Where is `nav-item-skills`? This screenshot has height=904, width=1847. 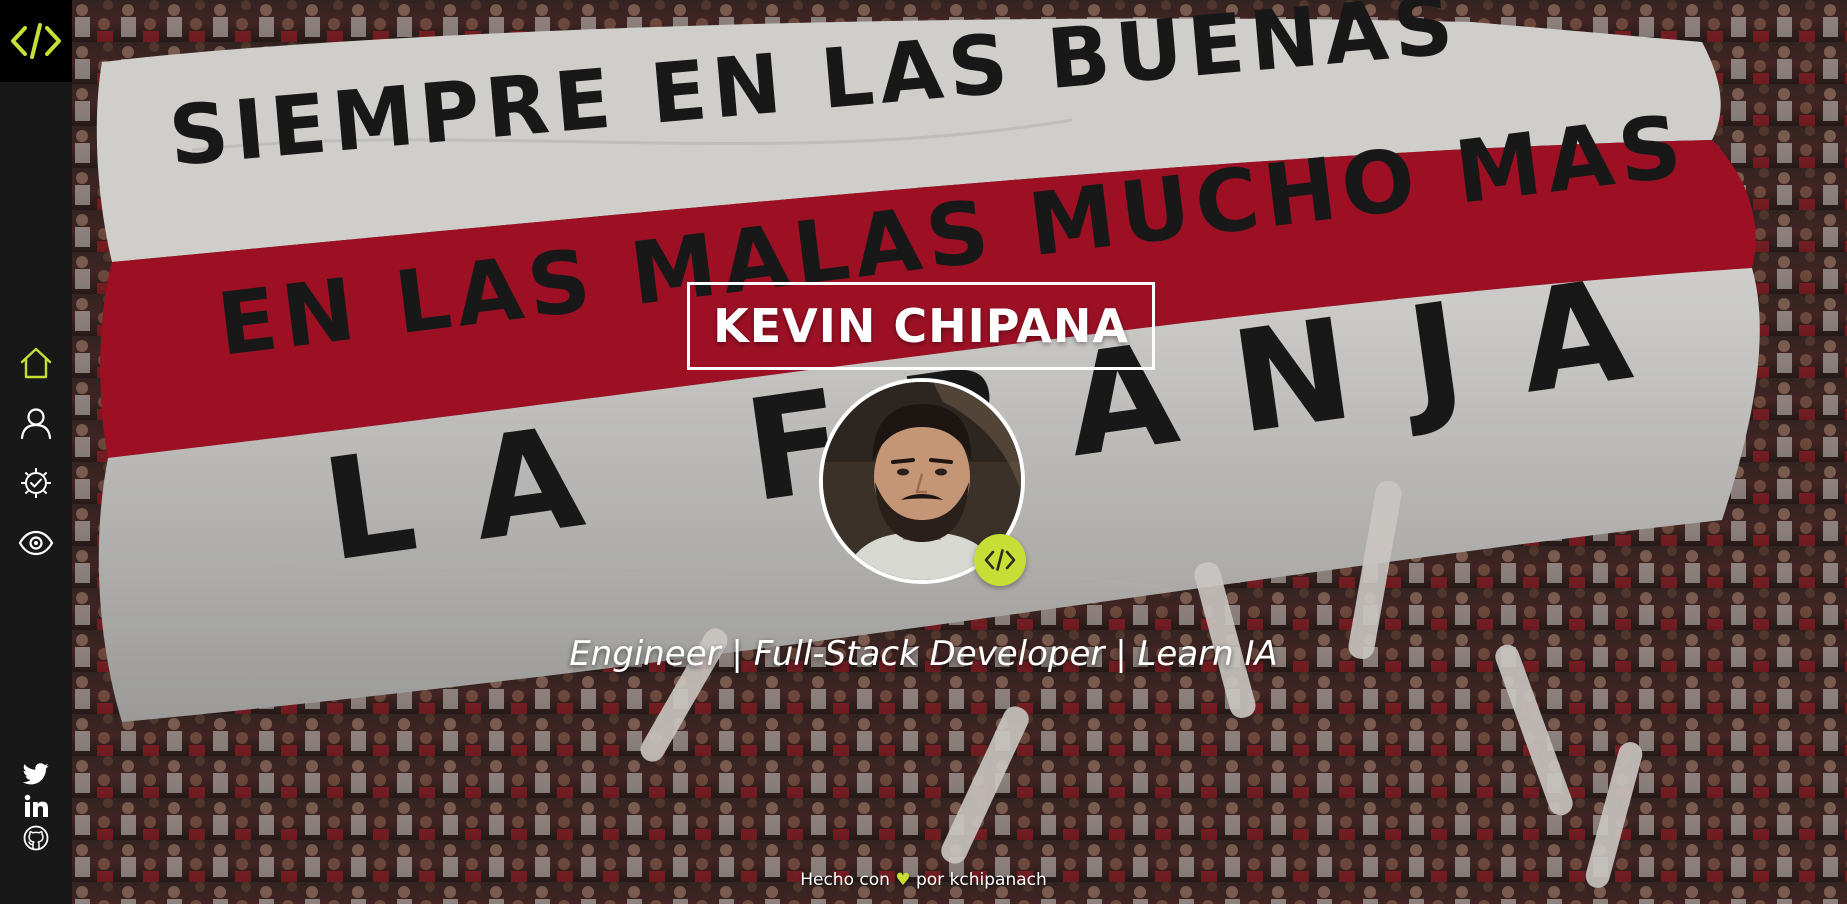 nav-item-skills is located at coordinates (36, 483).